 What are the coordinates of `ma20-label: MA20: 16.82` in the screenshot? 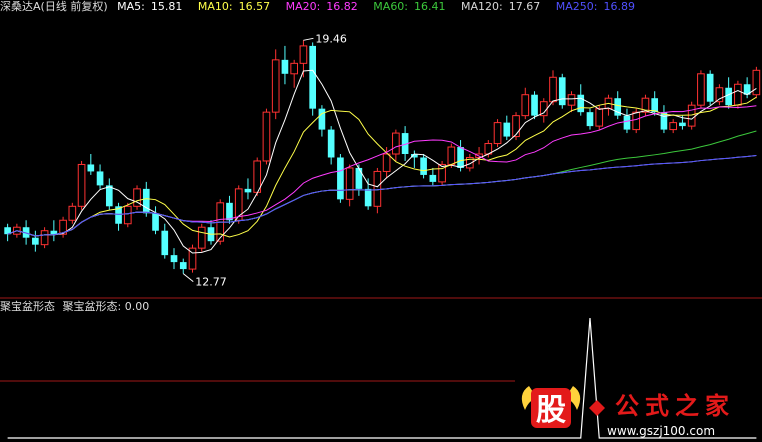 It's located at (321, 6).